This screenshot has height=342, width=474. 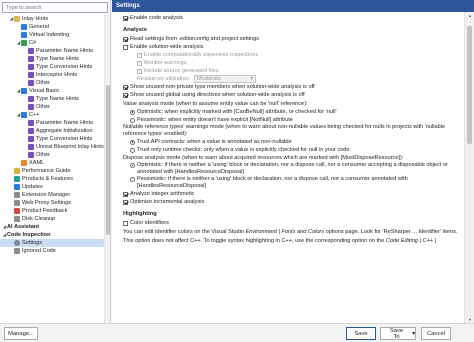 I want to click on tree-item-label: Inlay Hints, so click(x=35, y=19).